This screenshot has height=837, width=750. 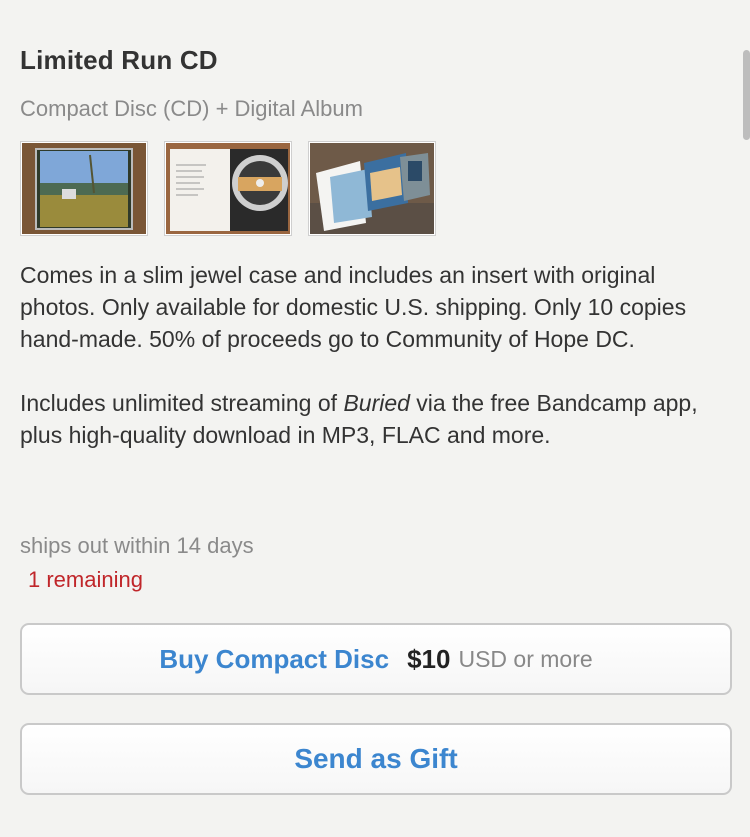 I want to click on insert-image, so click(x=372, y=188).